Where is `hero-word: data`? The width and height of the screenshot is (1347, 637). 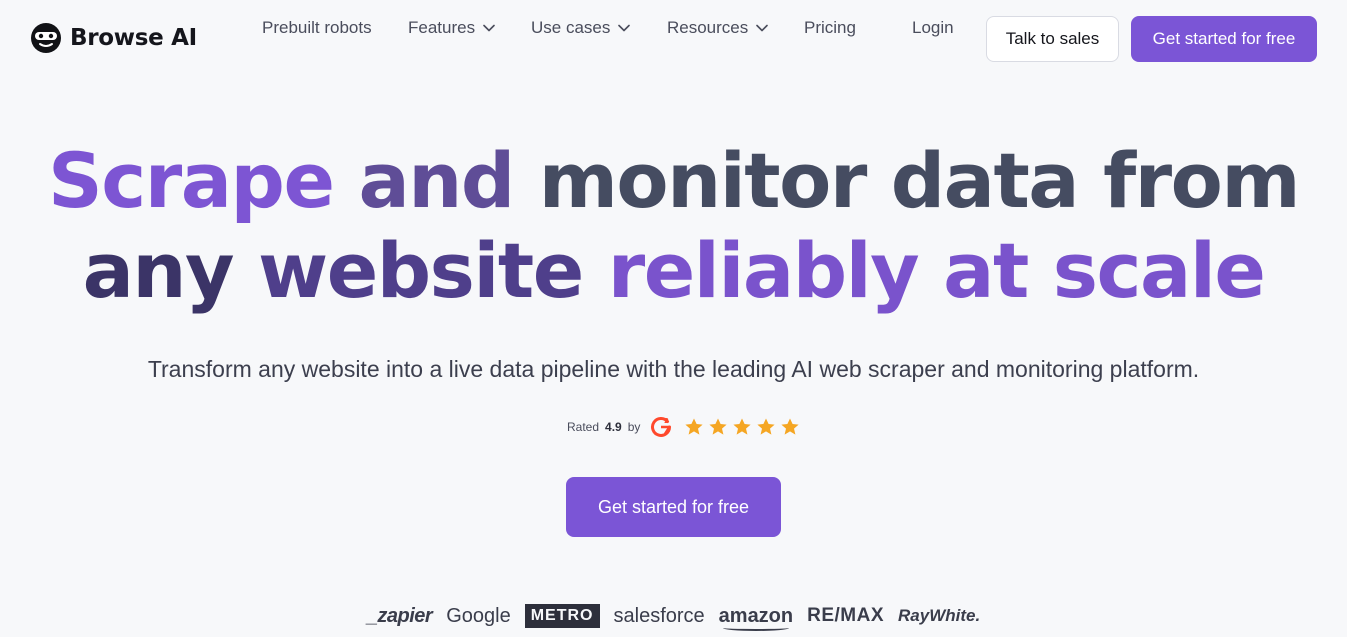
hero-word: data is located at coordinates (985, 180).